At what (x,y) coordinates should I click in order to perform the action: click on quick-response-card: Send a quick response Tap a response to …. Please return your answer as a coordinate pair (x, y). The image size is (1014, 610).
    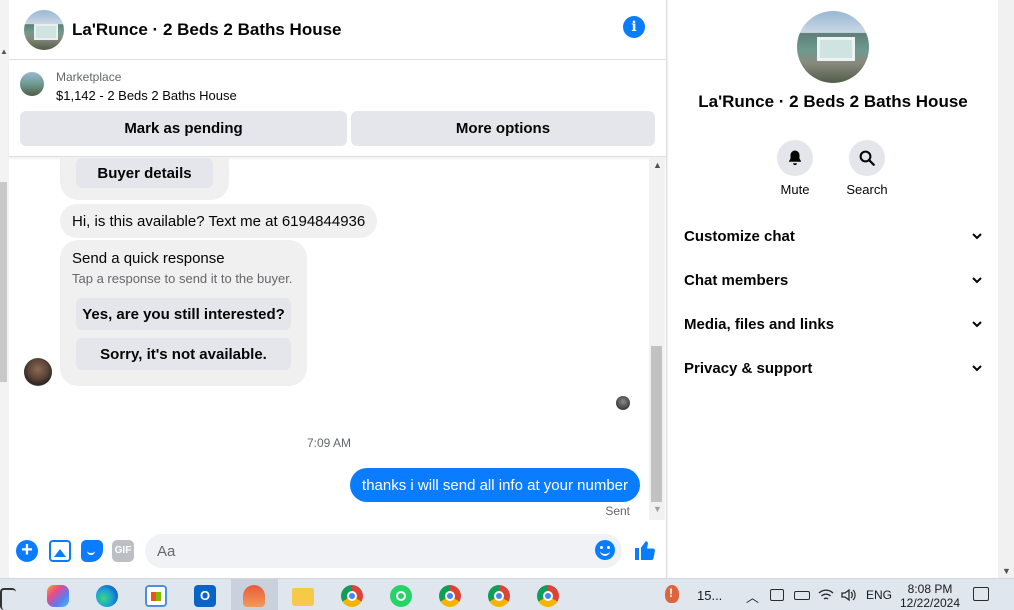
    Looking at the image, I should click on (183, 313).